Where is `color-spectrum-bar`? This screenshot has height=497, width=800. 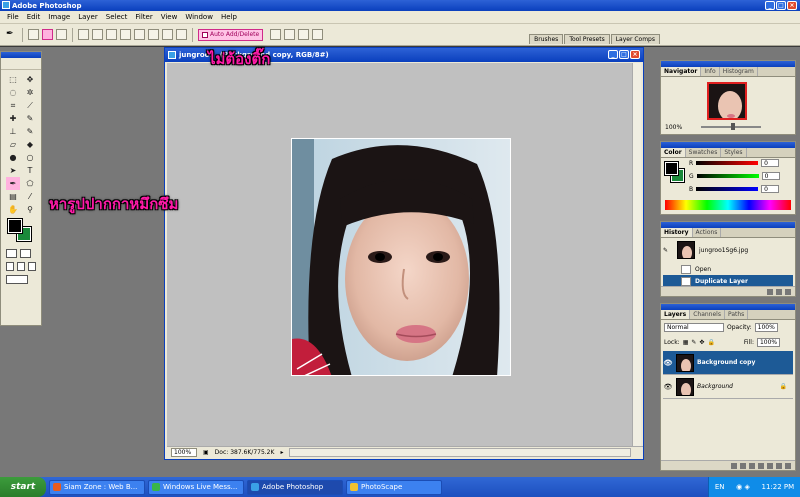
color-spectrum-bar is located at coordinates (728, 205).